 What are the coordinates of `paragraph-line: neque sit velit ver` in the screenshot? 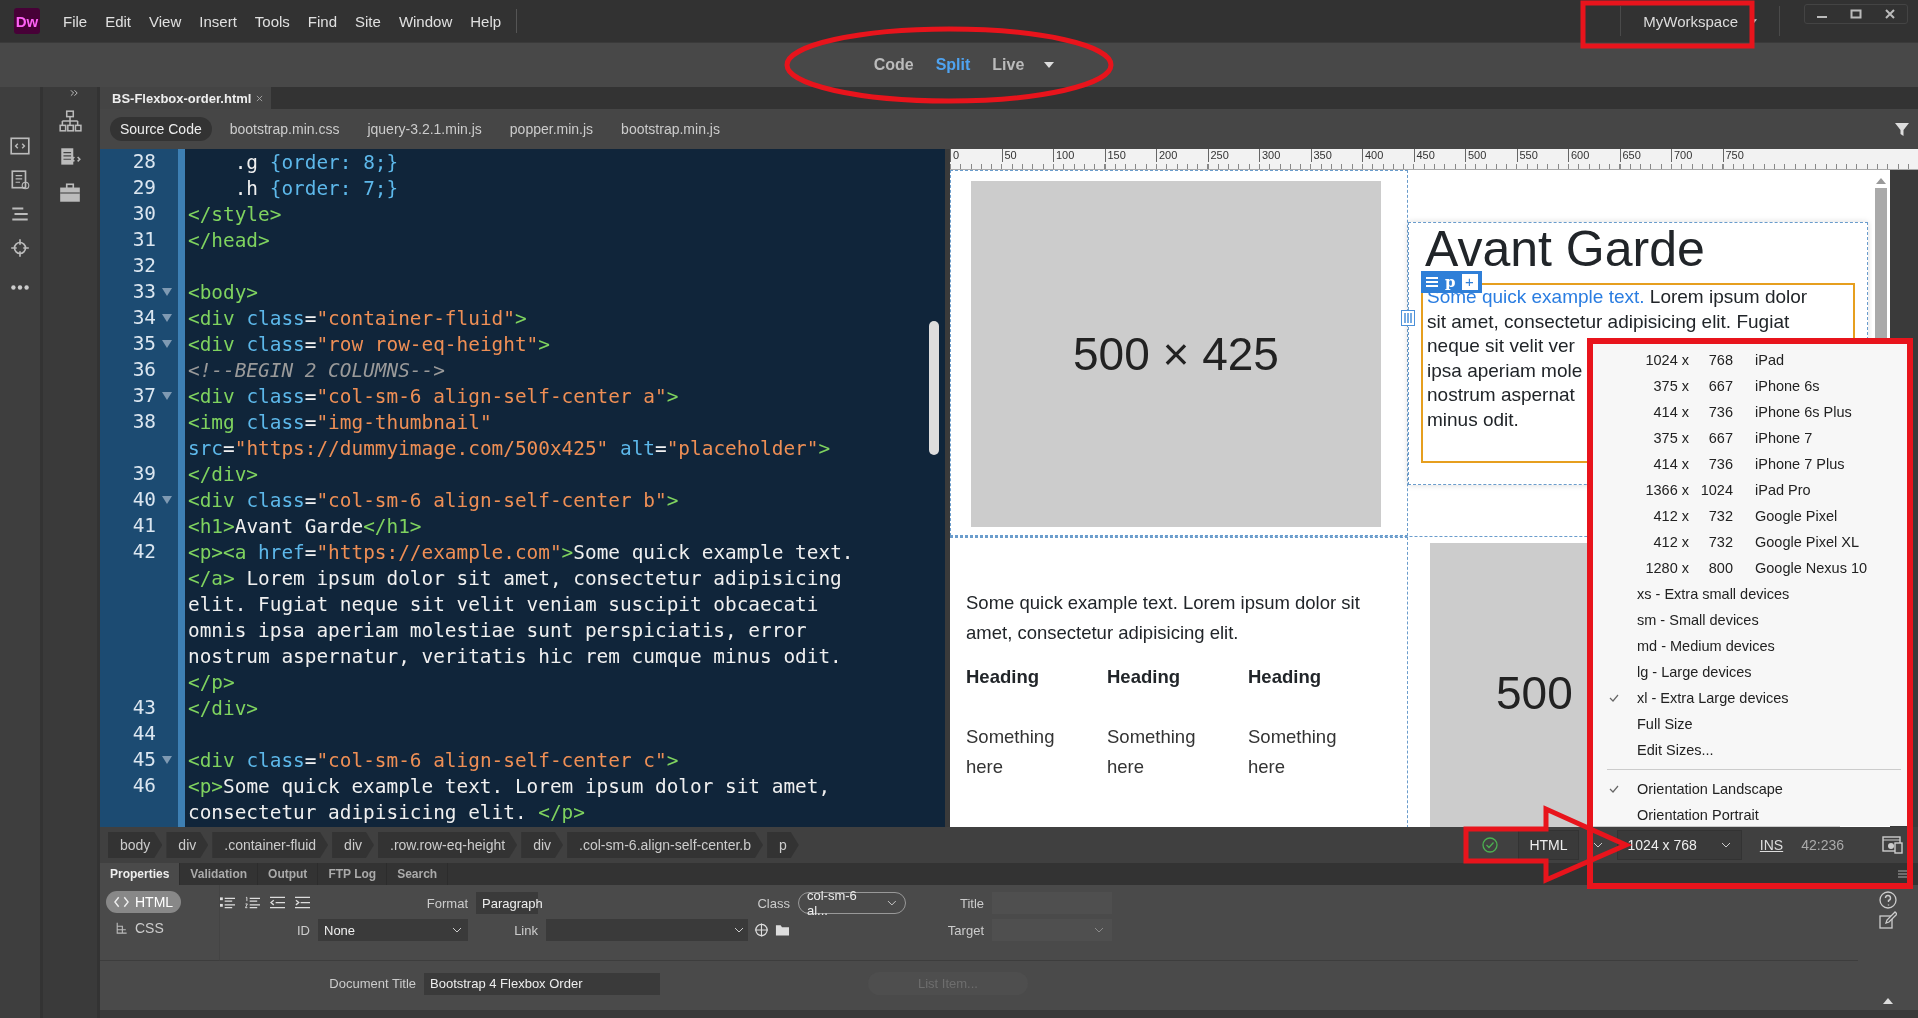 It's located at (1501, 346).